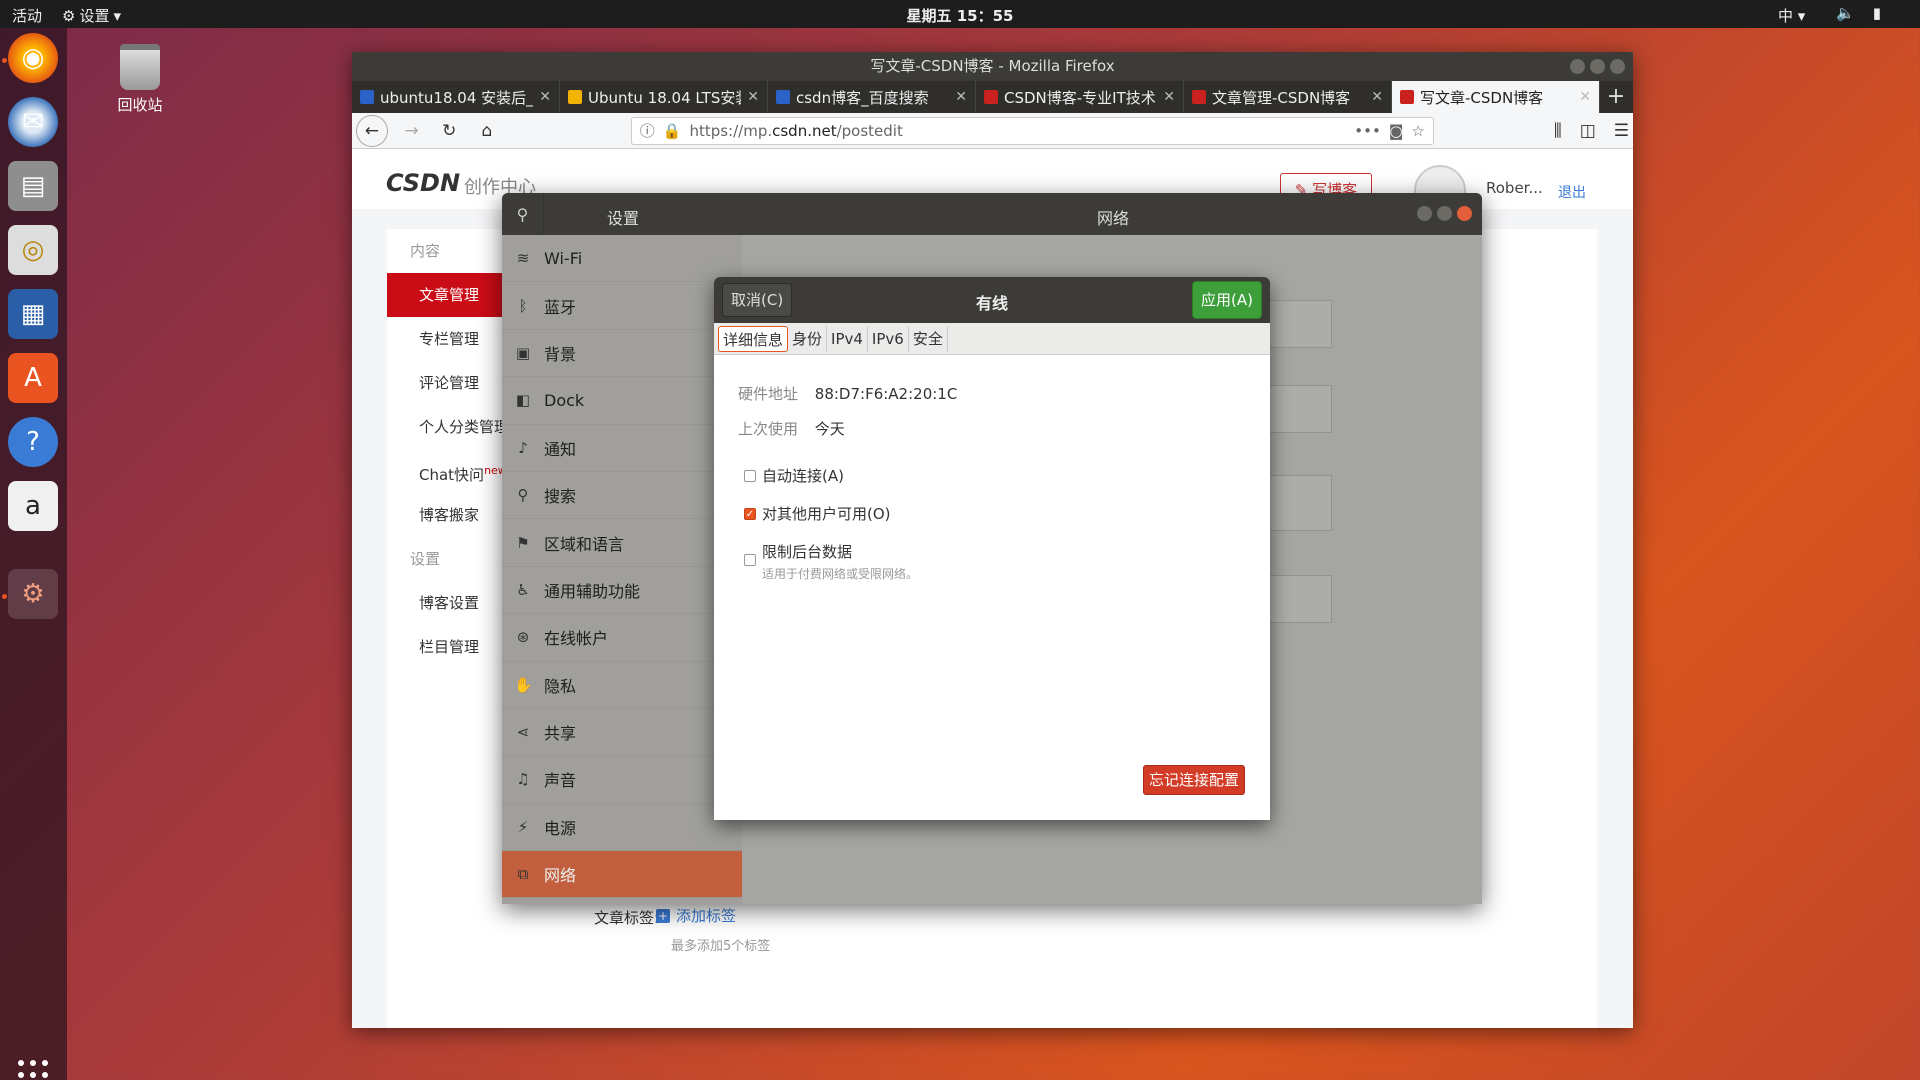  I want to click on back-button: ←, so click(372, 130).